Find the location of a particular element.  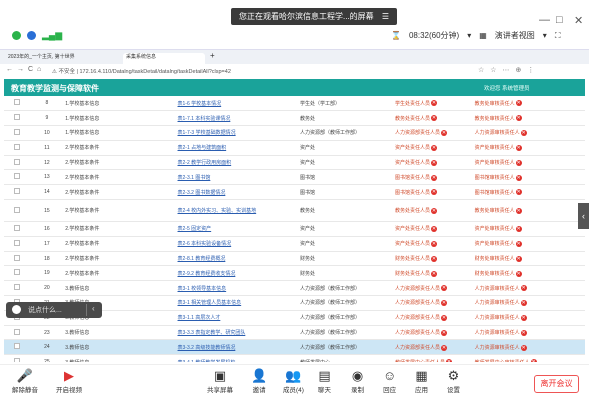

toolbar-apps-button: ▦ 应用 is located at coordinates (421, 381).